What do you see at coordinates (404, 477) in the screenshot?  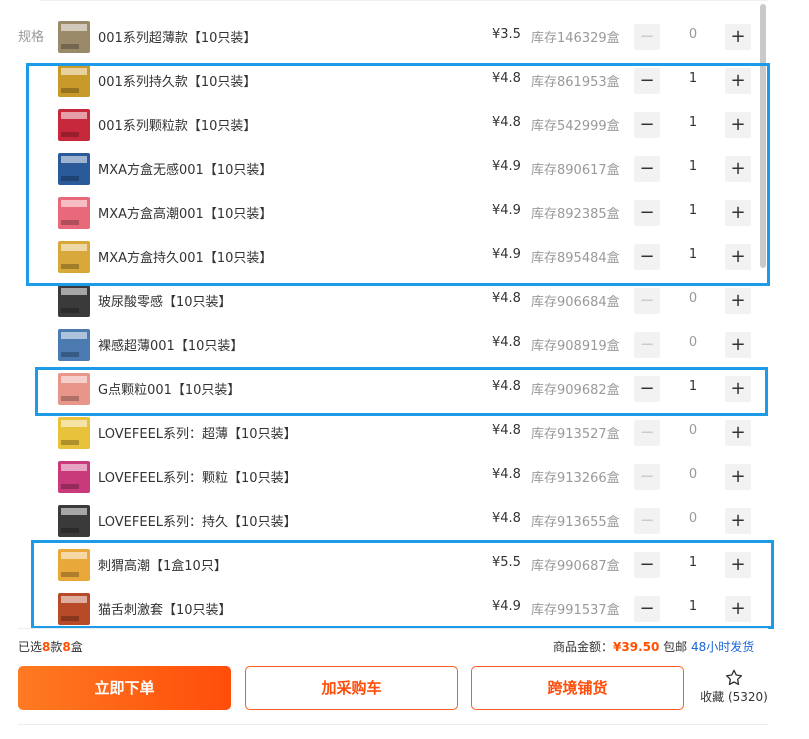 I see `variant-row: LOVEFEEL系列：颗粒【10只装】 ¥4.8 库存913266盒 −0 +` at bounding box center [404, 477].